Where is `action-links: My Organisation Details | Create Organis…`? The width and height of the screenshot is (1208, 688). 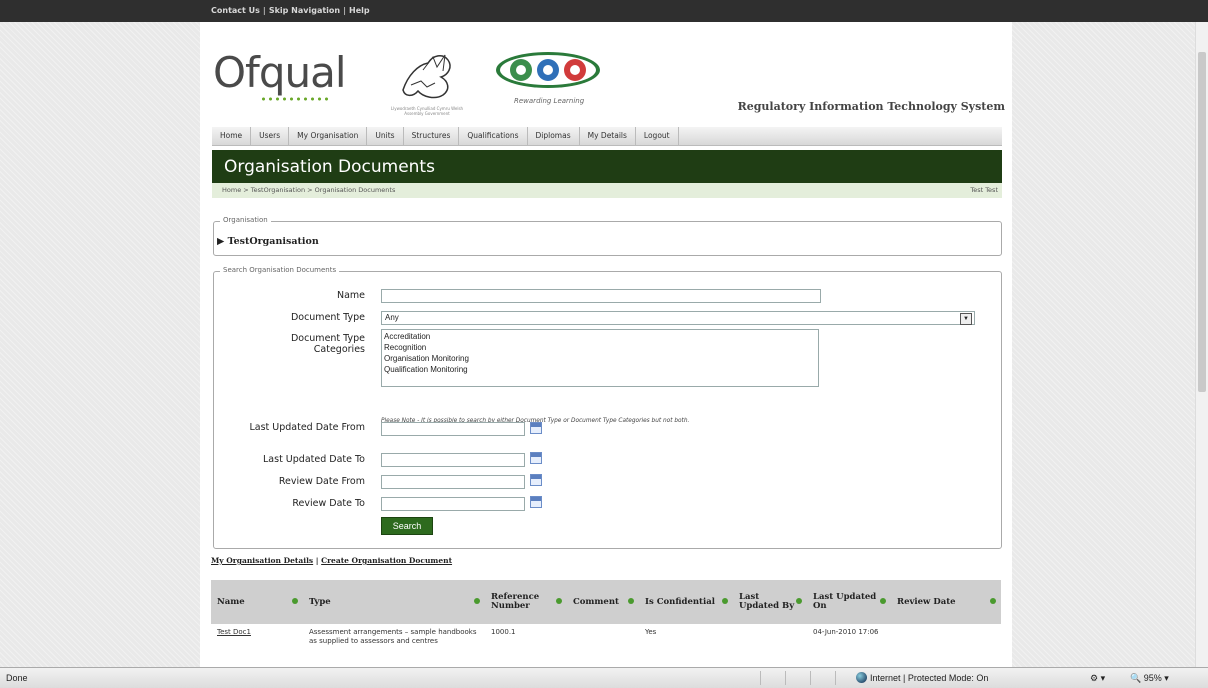
action-links: My Organisation Details | Create Organis… is located at coordinates (331, 560).